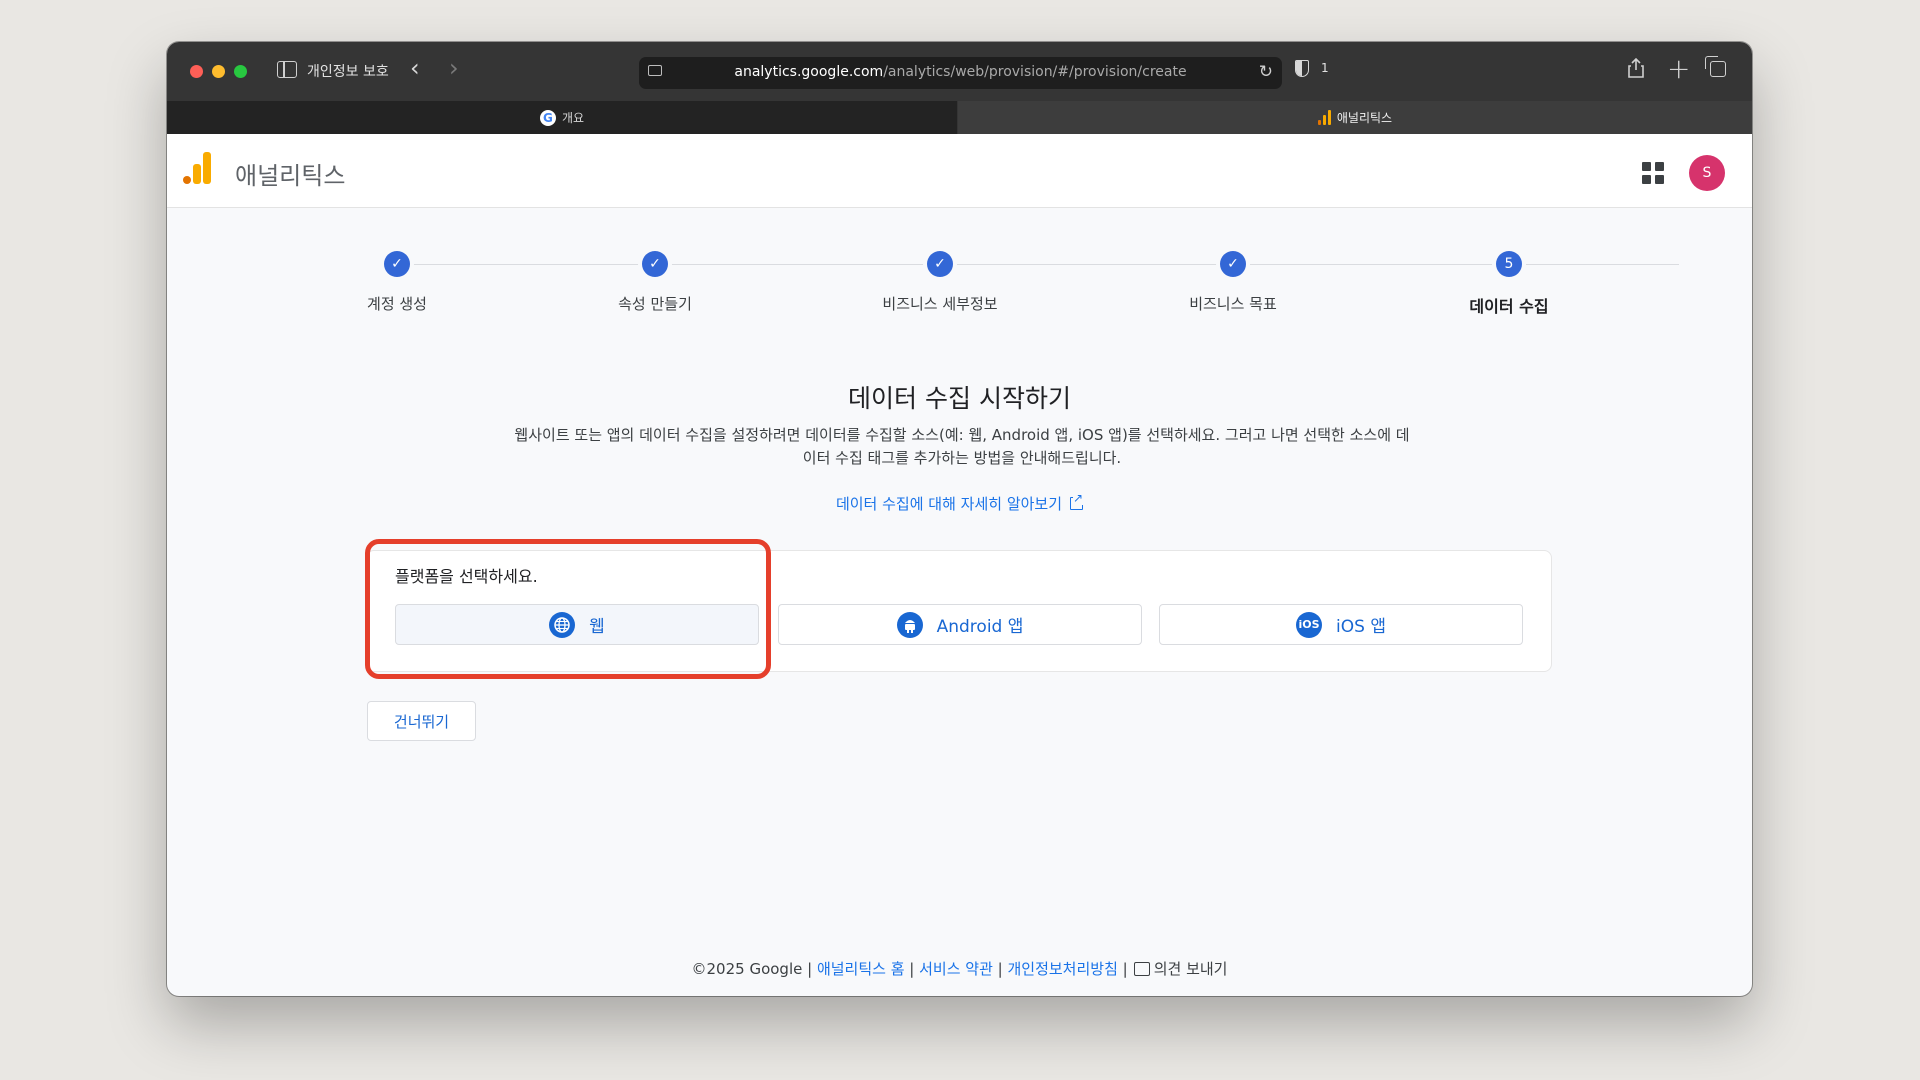 The height and width of the screenshot is (1080, 1920). What do you see at coordinates (1233, 282) in the screenshot?
I see `step-business-objectives: ✓ 비즈니스 목표` at bounding box center [1233, 282].